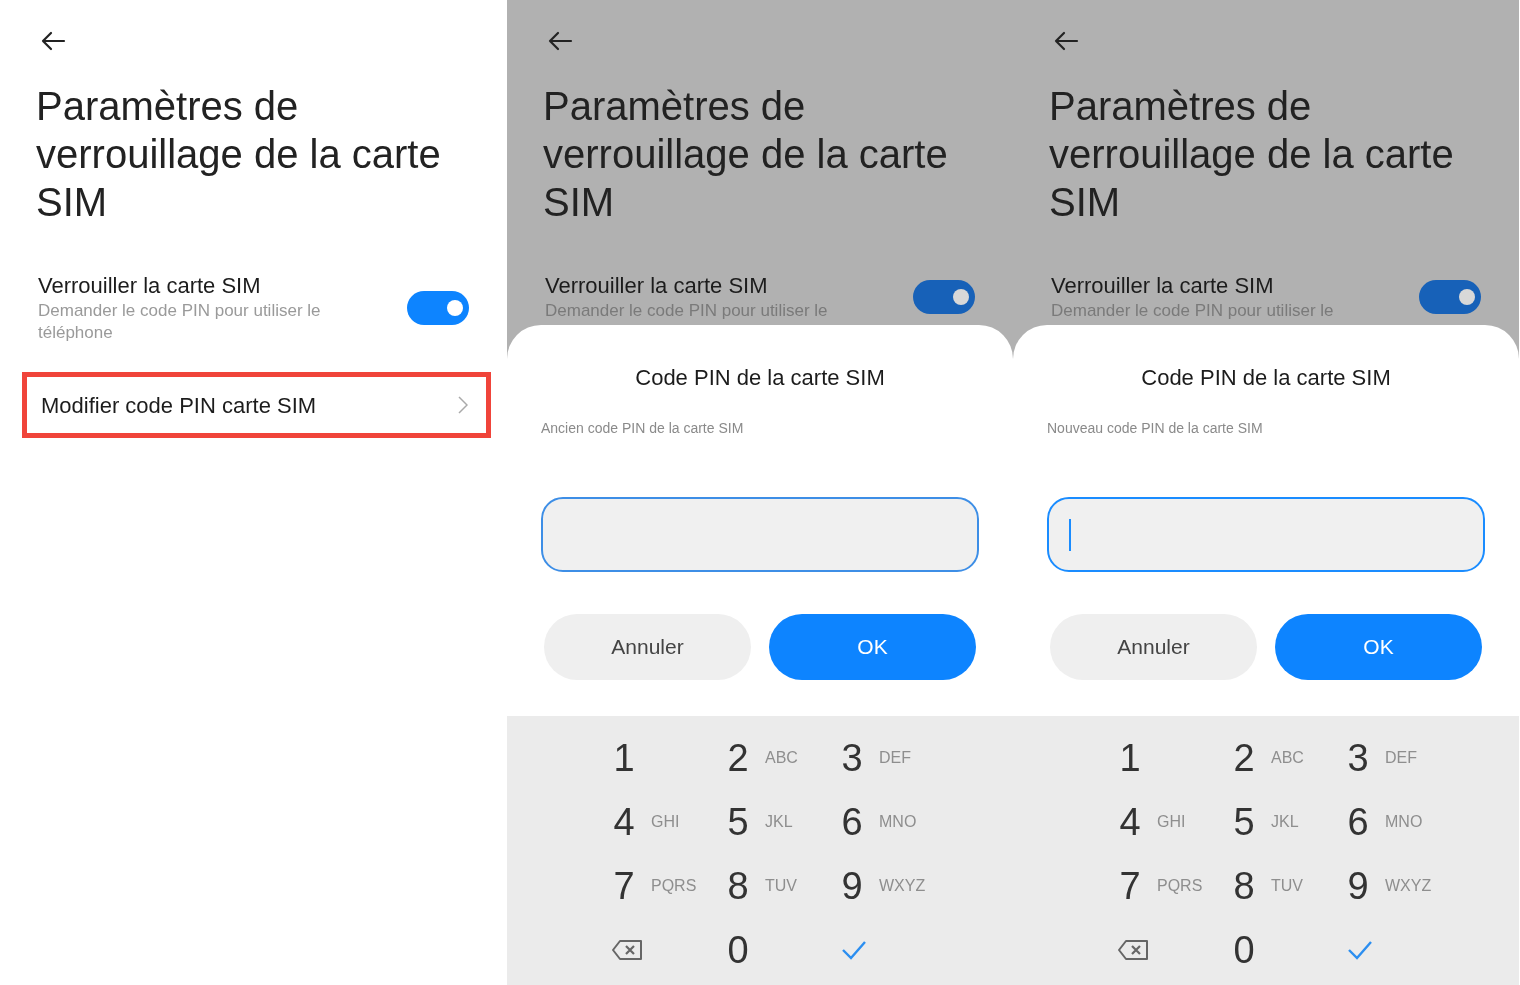  I want to click on field-hint: Ancien code PIN de la carte SIM, so click(643, 428).